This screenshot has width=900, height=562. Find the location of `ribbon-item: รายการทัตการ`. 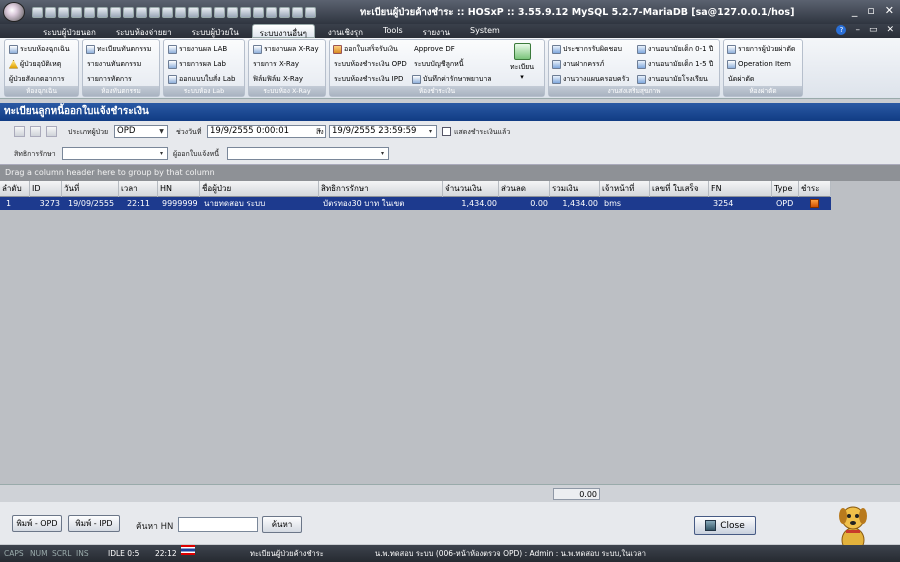

ribbon-item: รายการทัตการ is located at coordinates (109, 79).